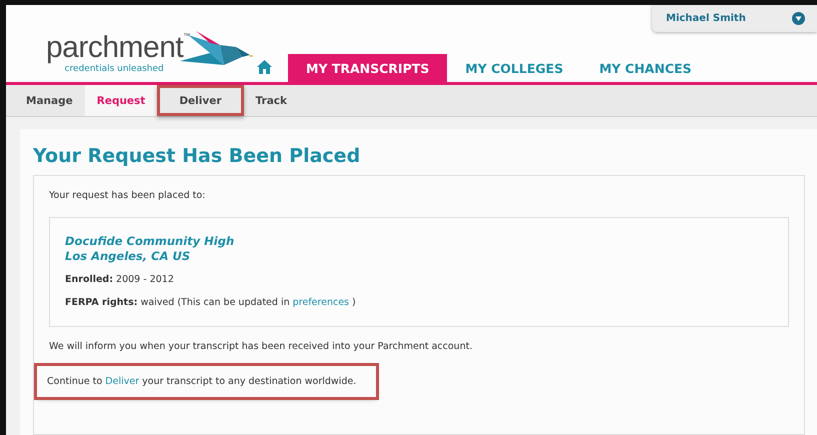 This screenshot has height=435, width=817. I want to click on nav-tab: MY COLLEGES, so click(514, 68).